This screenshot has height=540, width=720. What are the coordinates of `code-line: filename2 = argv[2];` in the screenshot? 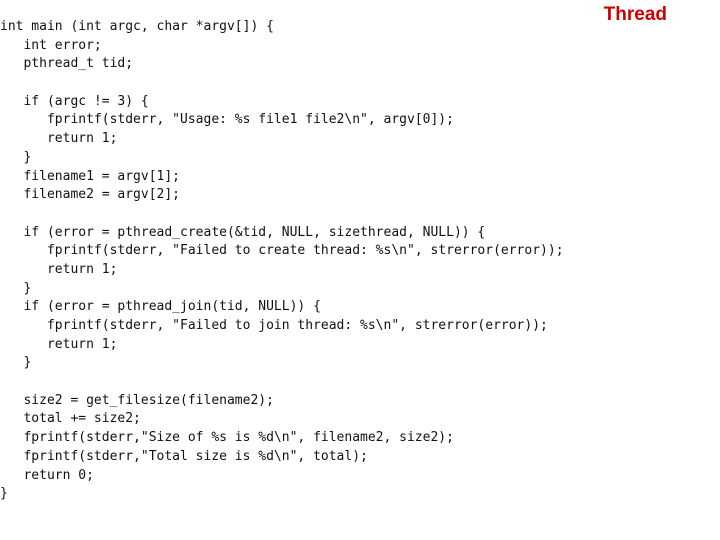 It's located at (90, 195).